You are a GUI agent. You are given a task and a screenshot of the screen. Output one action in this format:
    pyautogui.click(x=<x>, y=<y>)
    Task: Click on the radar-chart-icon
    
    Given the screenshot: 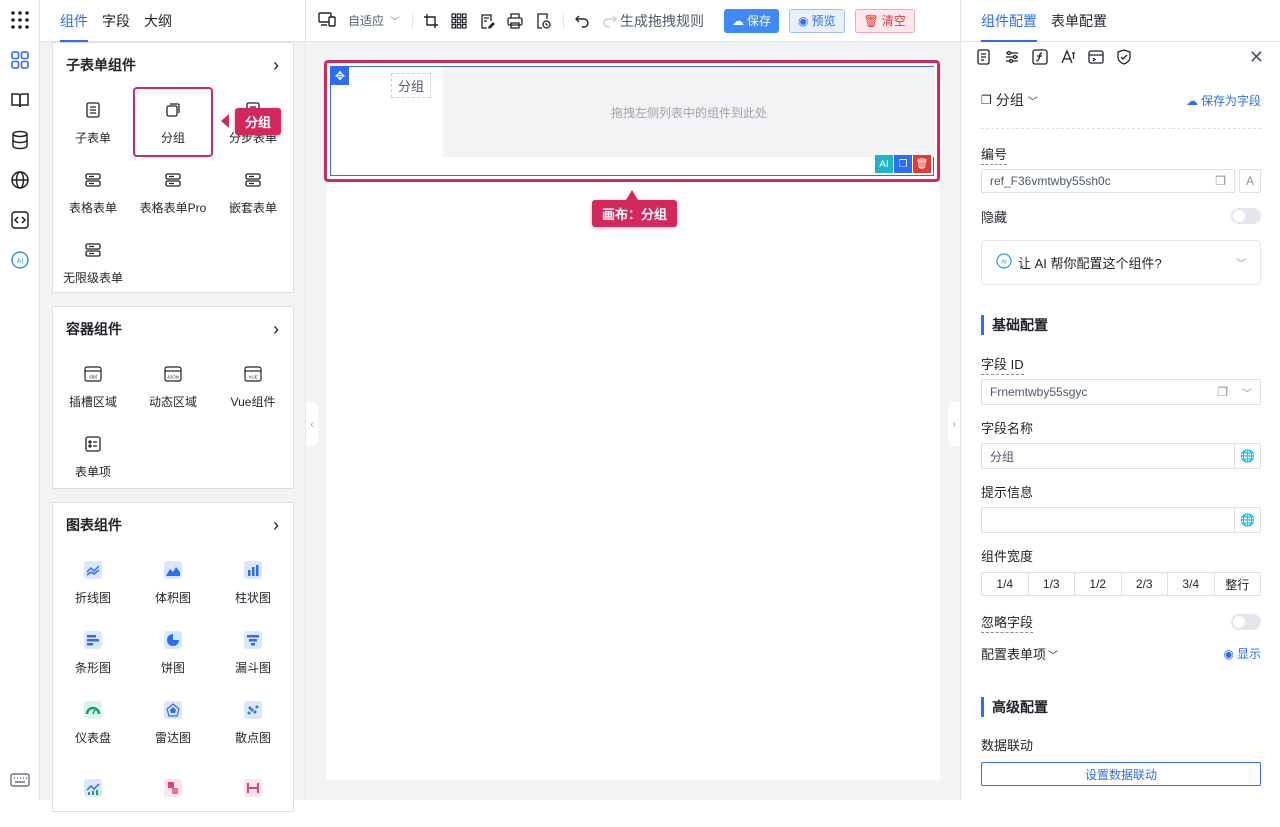 What is the action you would take?
    pyautogui.click(x=173, y=710)
    